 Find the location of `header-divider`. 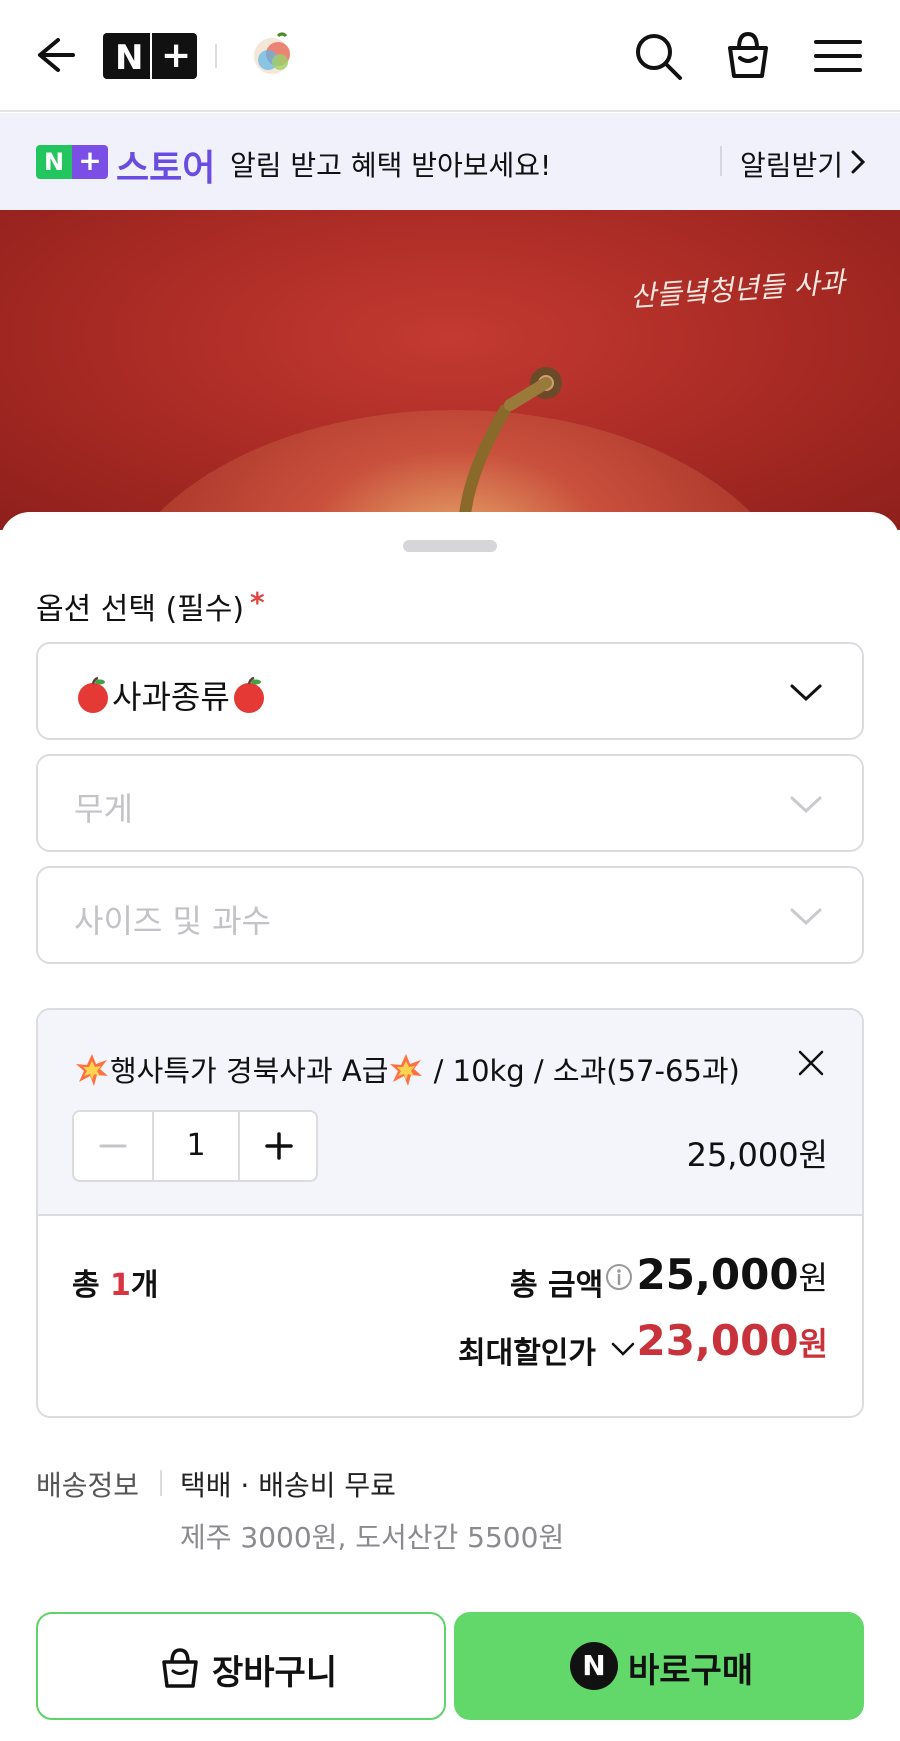

header-divider is located at coordinates (216, 56).